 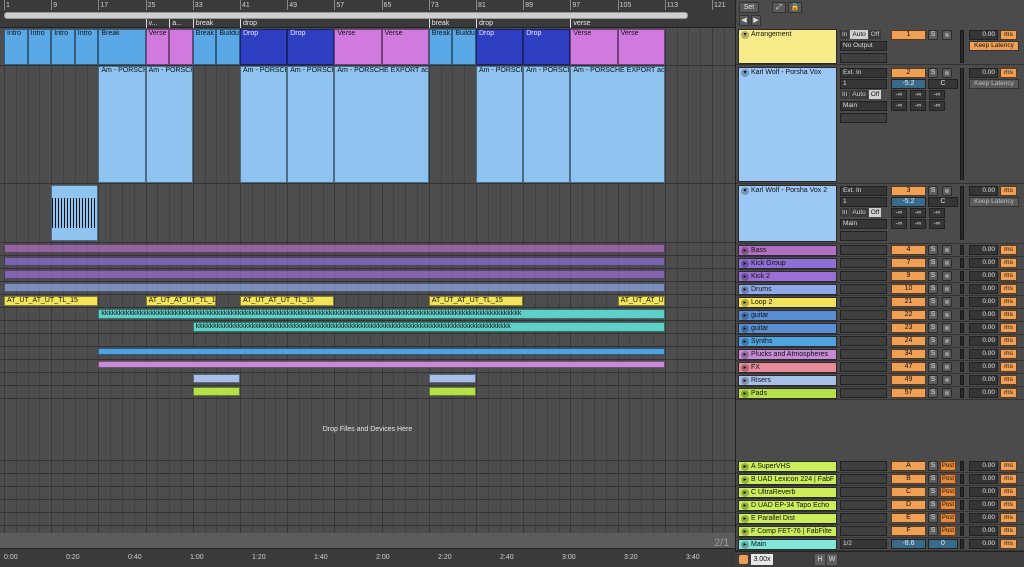 I want to click on return-activator: C, so click(x=908, y=492).